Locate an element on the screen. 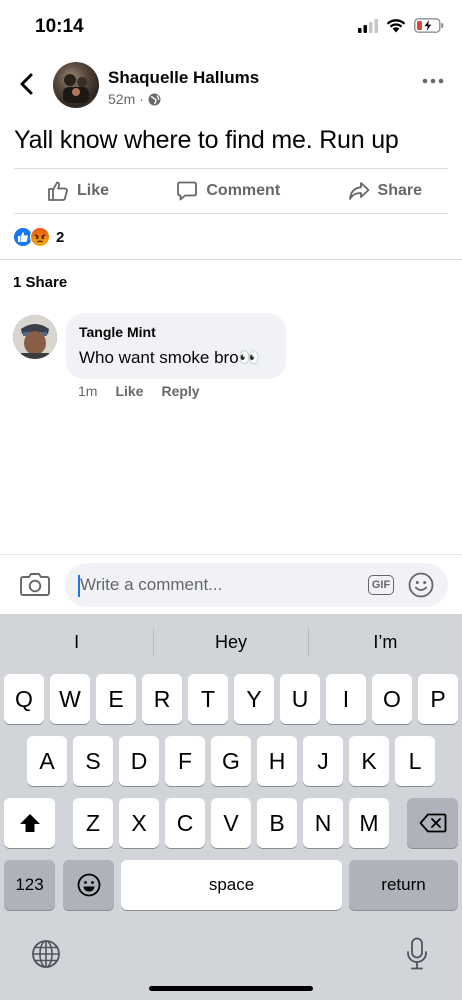 This screenshot has width=462, height=1000. return-key: return is located at coordinates (403, 885).